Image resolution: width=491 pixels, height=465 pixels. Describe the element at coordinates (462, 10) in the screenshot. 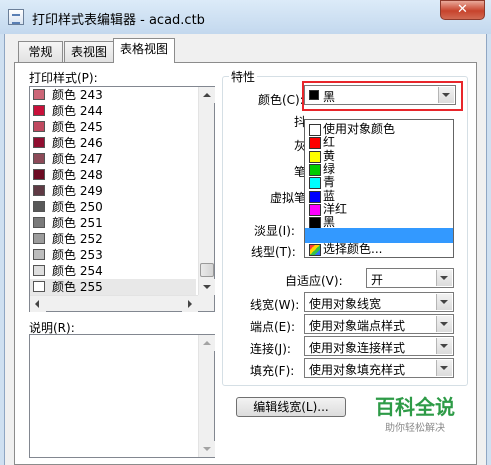

I see `close-button: ✕` at that location.